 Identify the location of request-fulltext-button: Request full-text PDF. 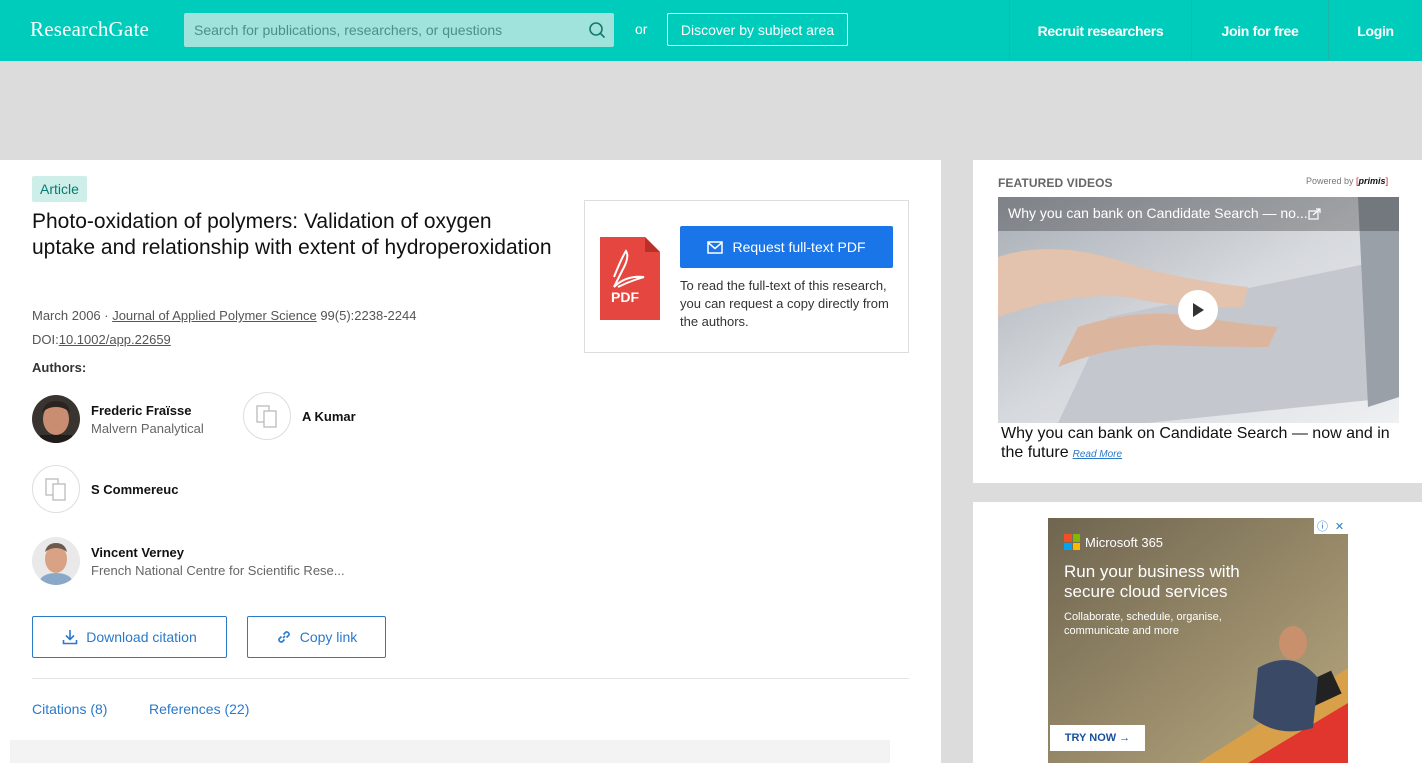
(786, 247).